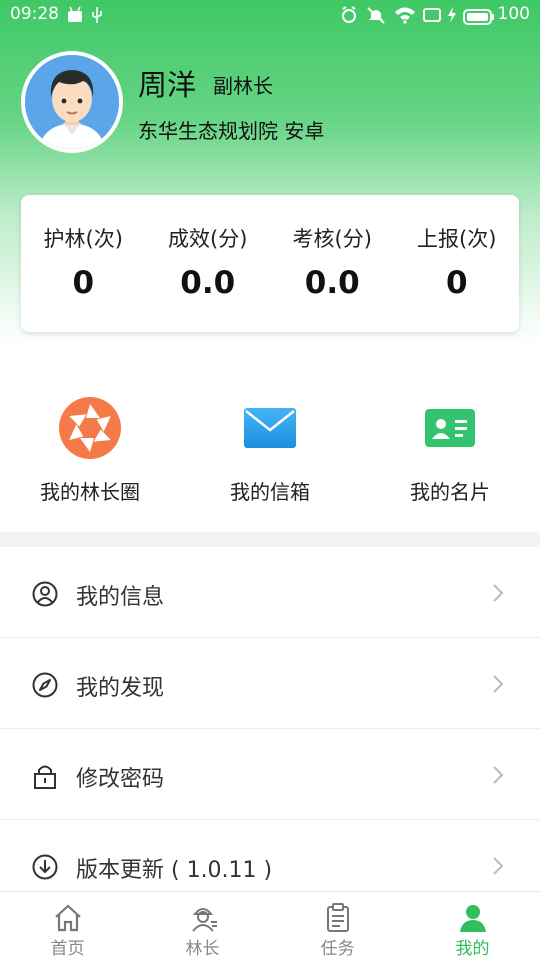 Image resolution: width=540 pixels, height=960 pixels. What do you see at coordinates (174, 870) in the screenshot?
I see `menu-item-label: 版本更新 ( 1.0.11 )` at bounding box center [174, 870].